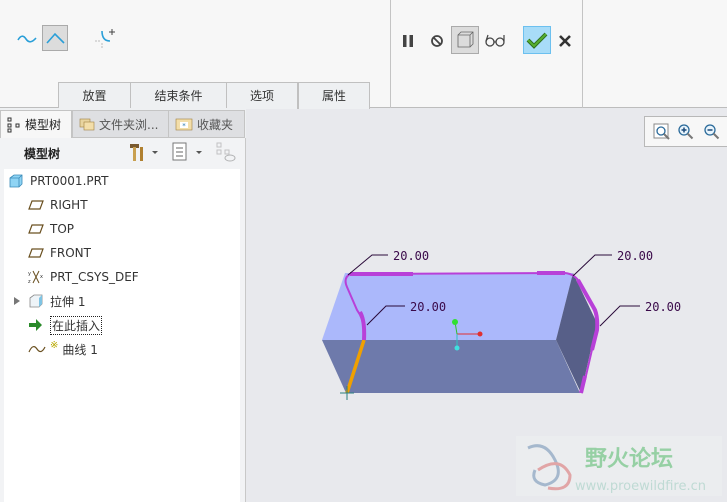  What do you see at coordinates (640, 486) in the screenshot?
I see `watermark-url: www.proewildfire.cn` at bounding box center [640, 486].